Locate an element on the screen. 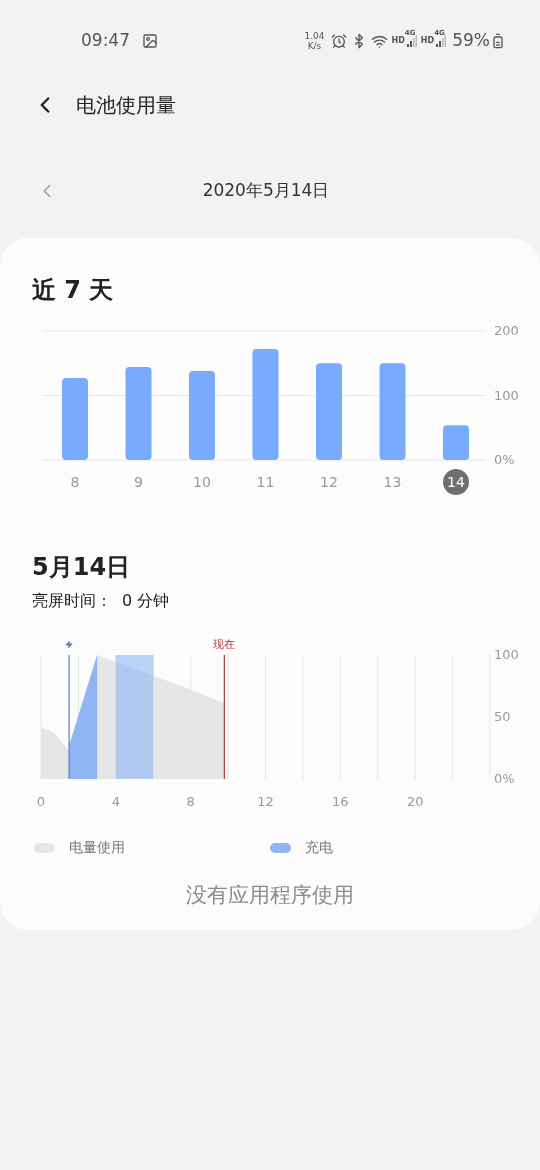 Image resolution: width=540 pixels, height=1170 pixels. legend-label: 充电 is located at coordinates (319, 847).